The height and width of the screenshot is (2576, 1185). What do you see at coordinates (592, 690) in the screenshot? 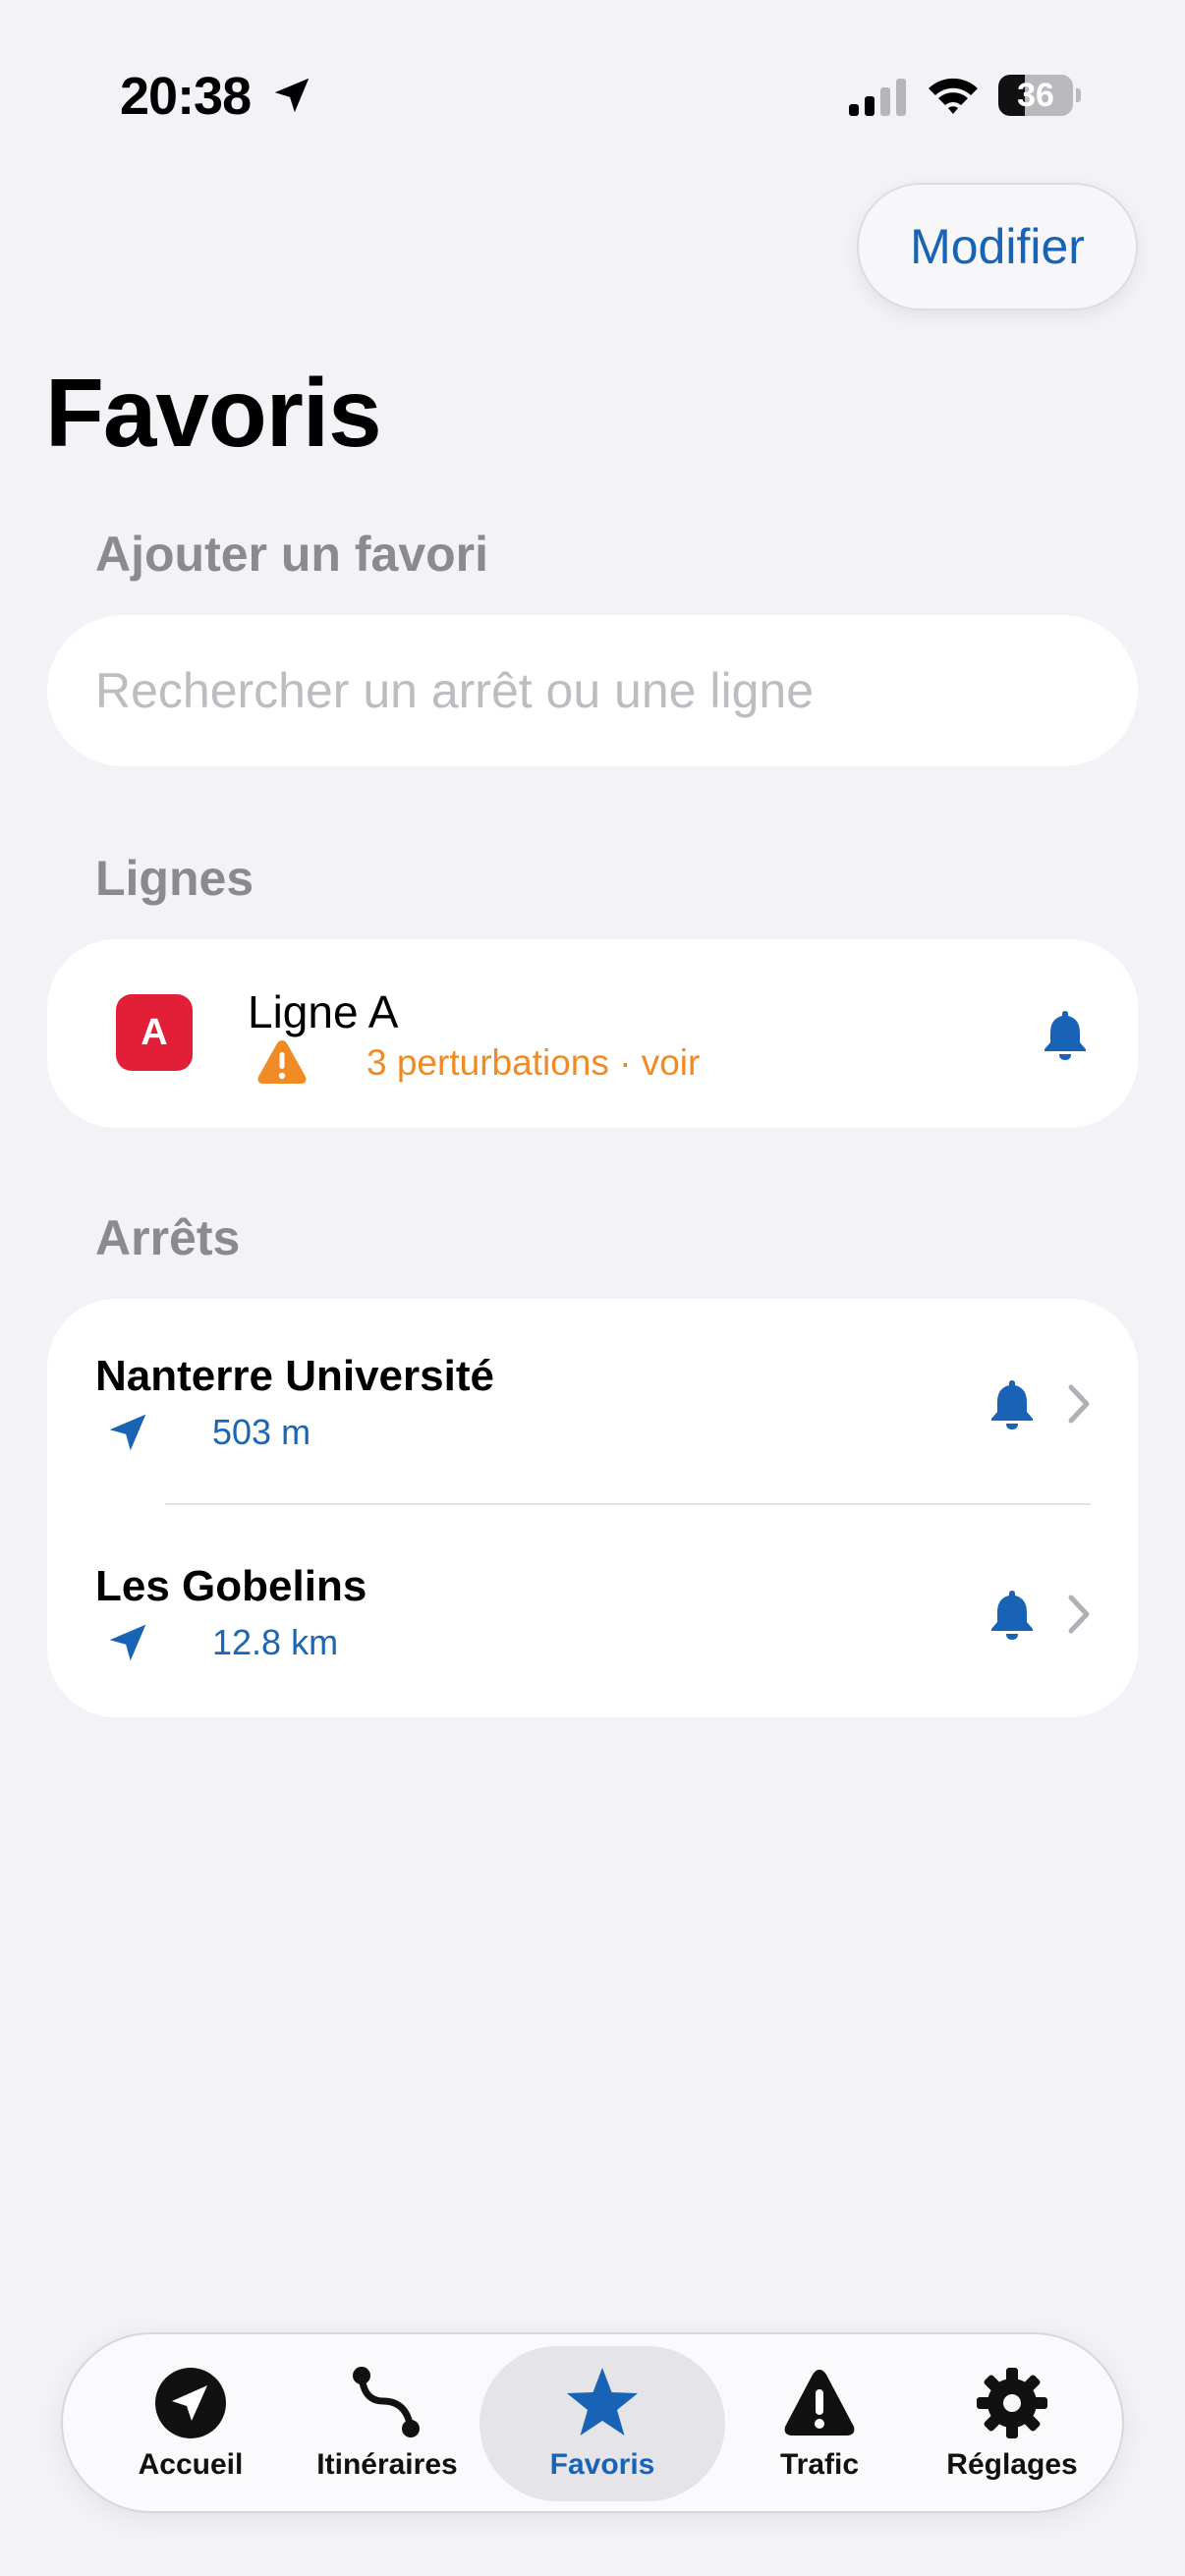
I see `search-input: Rechercher un arrêt ou une ligne` at bounding box center [592, 690].